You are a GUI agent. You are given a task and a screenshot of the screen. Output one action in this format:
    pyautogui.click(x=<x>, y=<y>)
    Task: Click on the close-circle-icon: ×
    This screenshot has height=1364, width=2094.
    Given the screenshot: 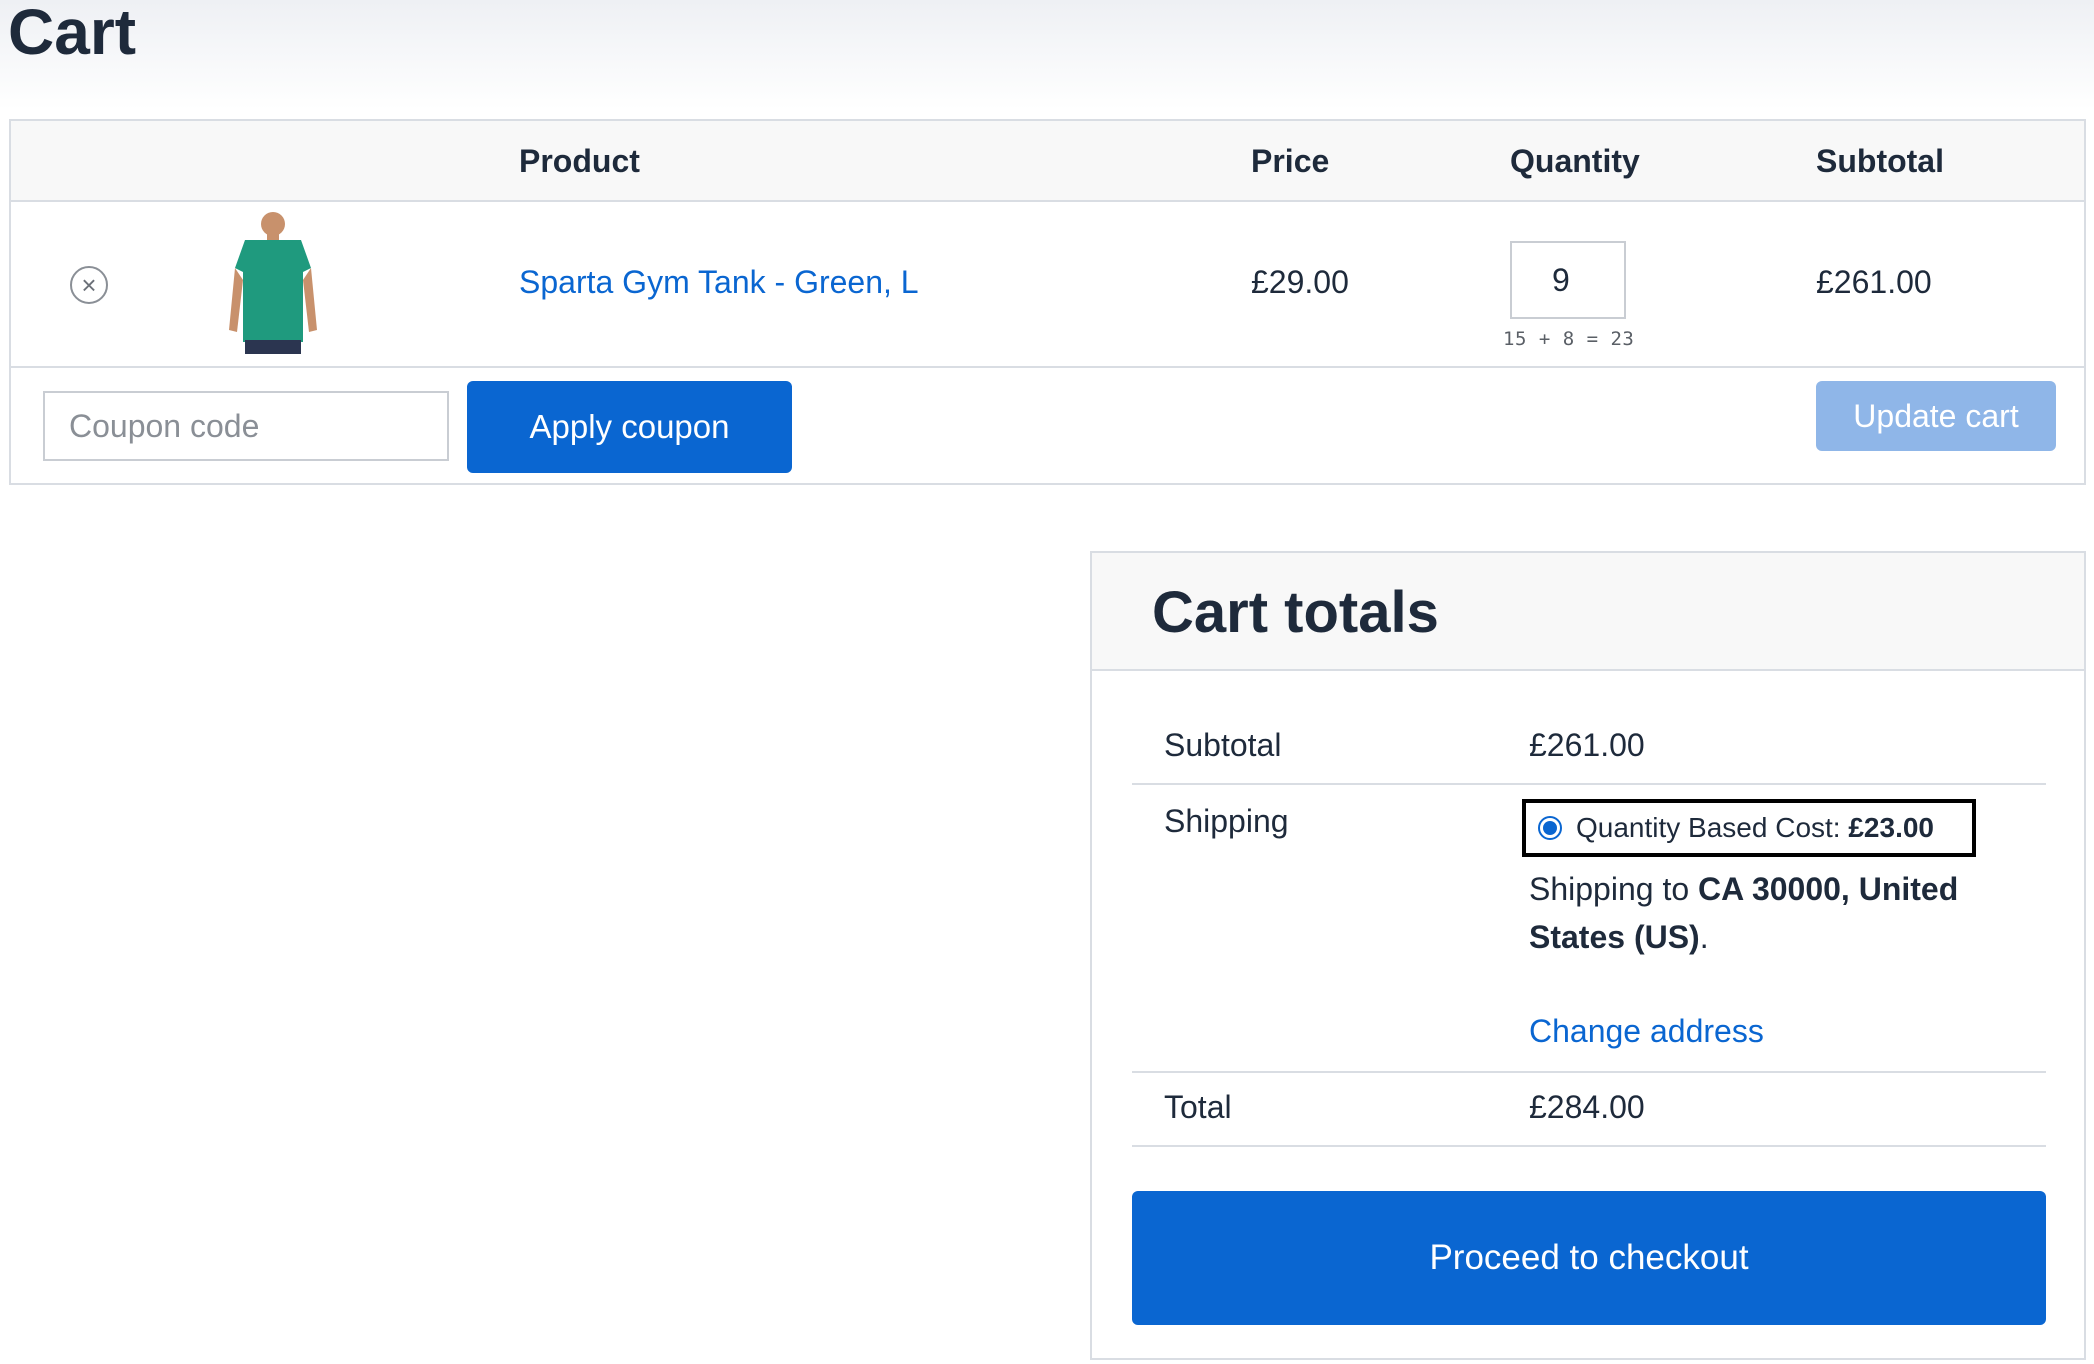 What is the action you would take?
    pyautogui.click(x=89, y=285)
    